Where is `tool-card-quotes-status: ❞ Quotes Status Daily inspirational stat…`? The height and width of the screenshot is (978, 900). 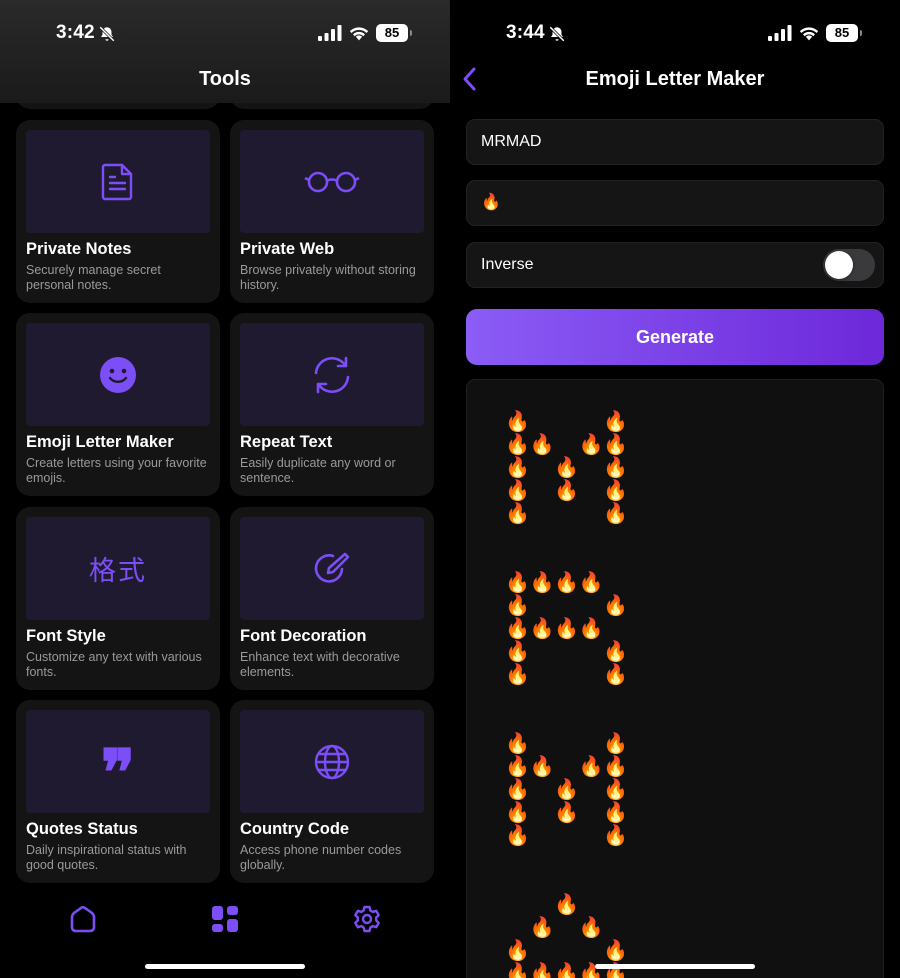 tool-card-quotes-status: ❞ Quotes Status Daily inspirational stat… is located at coordinates (118, 791).